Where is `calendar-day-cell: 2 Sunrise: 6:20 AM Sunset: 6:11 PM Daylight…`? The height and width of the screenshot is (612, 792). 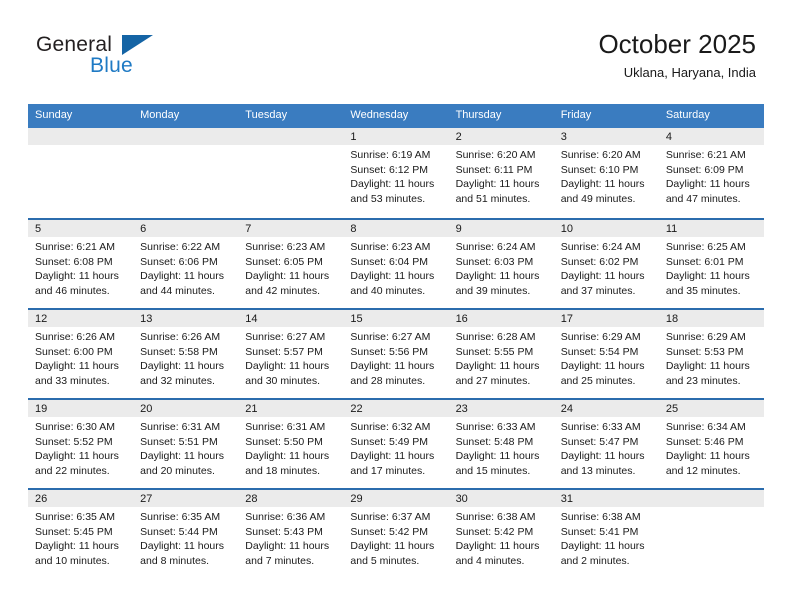
calendar-day-cell: 2 Sunrise: 6:20 AM Sunset: 6:11 PM Daylight… is located at coordinates (501, 173).